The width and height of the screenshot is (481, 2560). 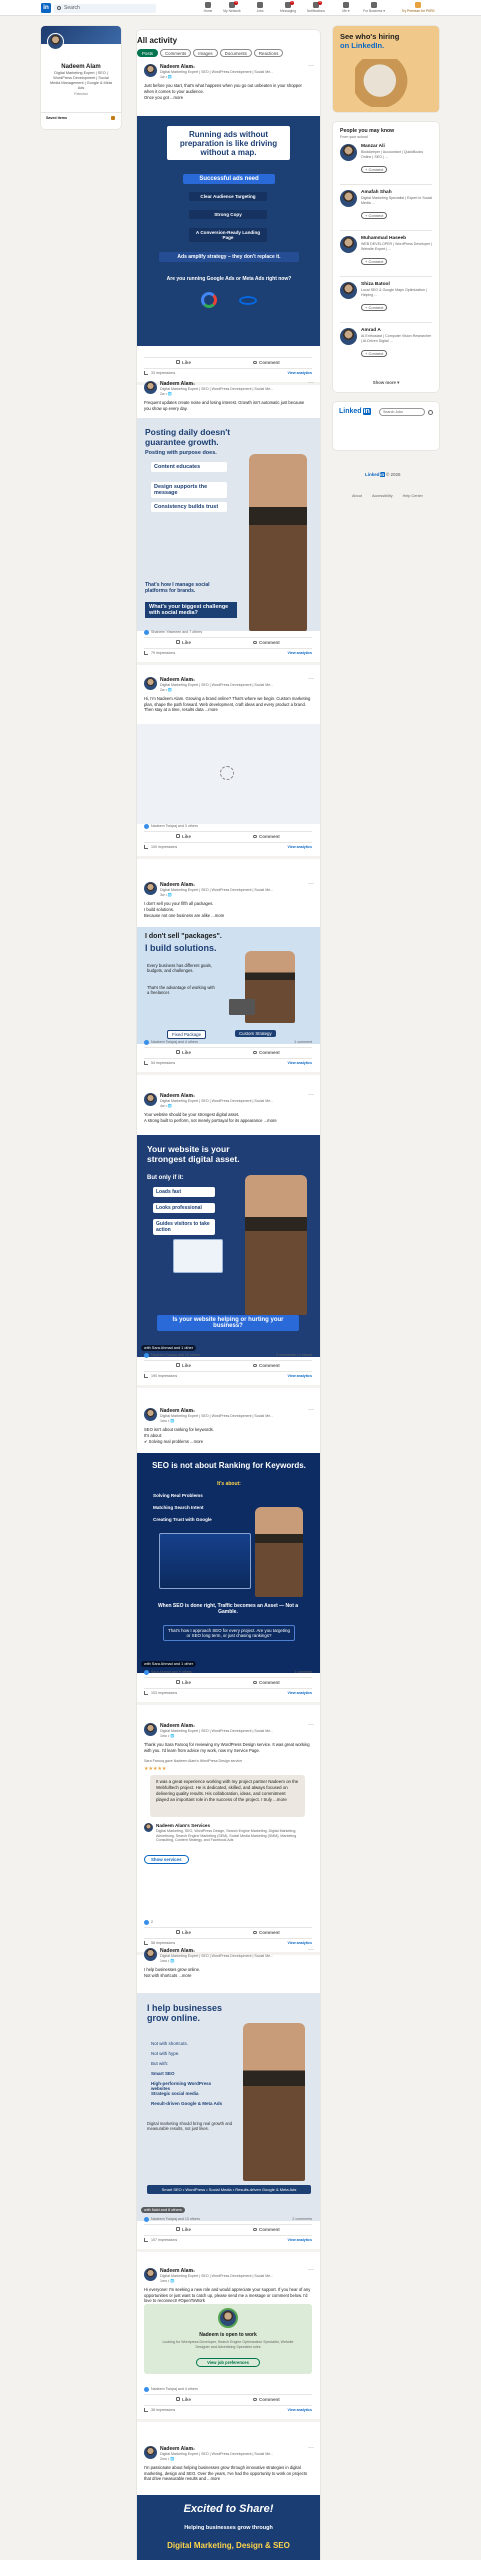 What do you see at coordinates (171, 1672) in the screenshot?
I see `reactions-count: Sara Ahmad and 9 others` at bounding box center [171, 1672].